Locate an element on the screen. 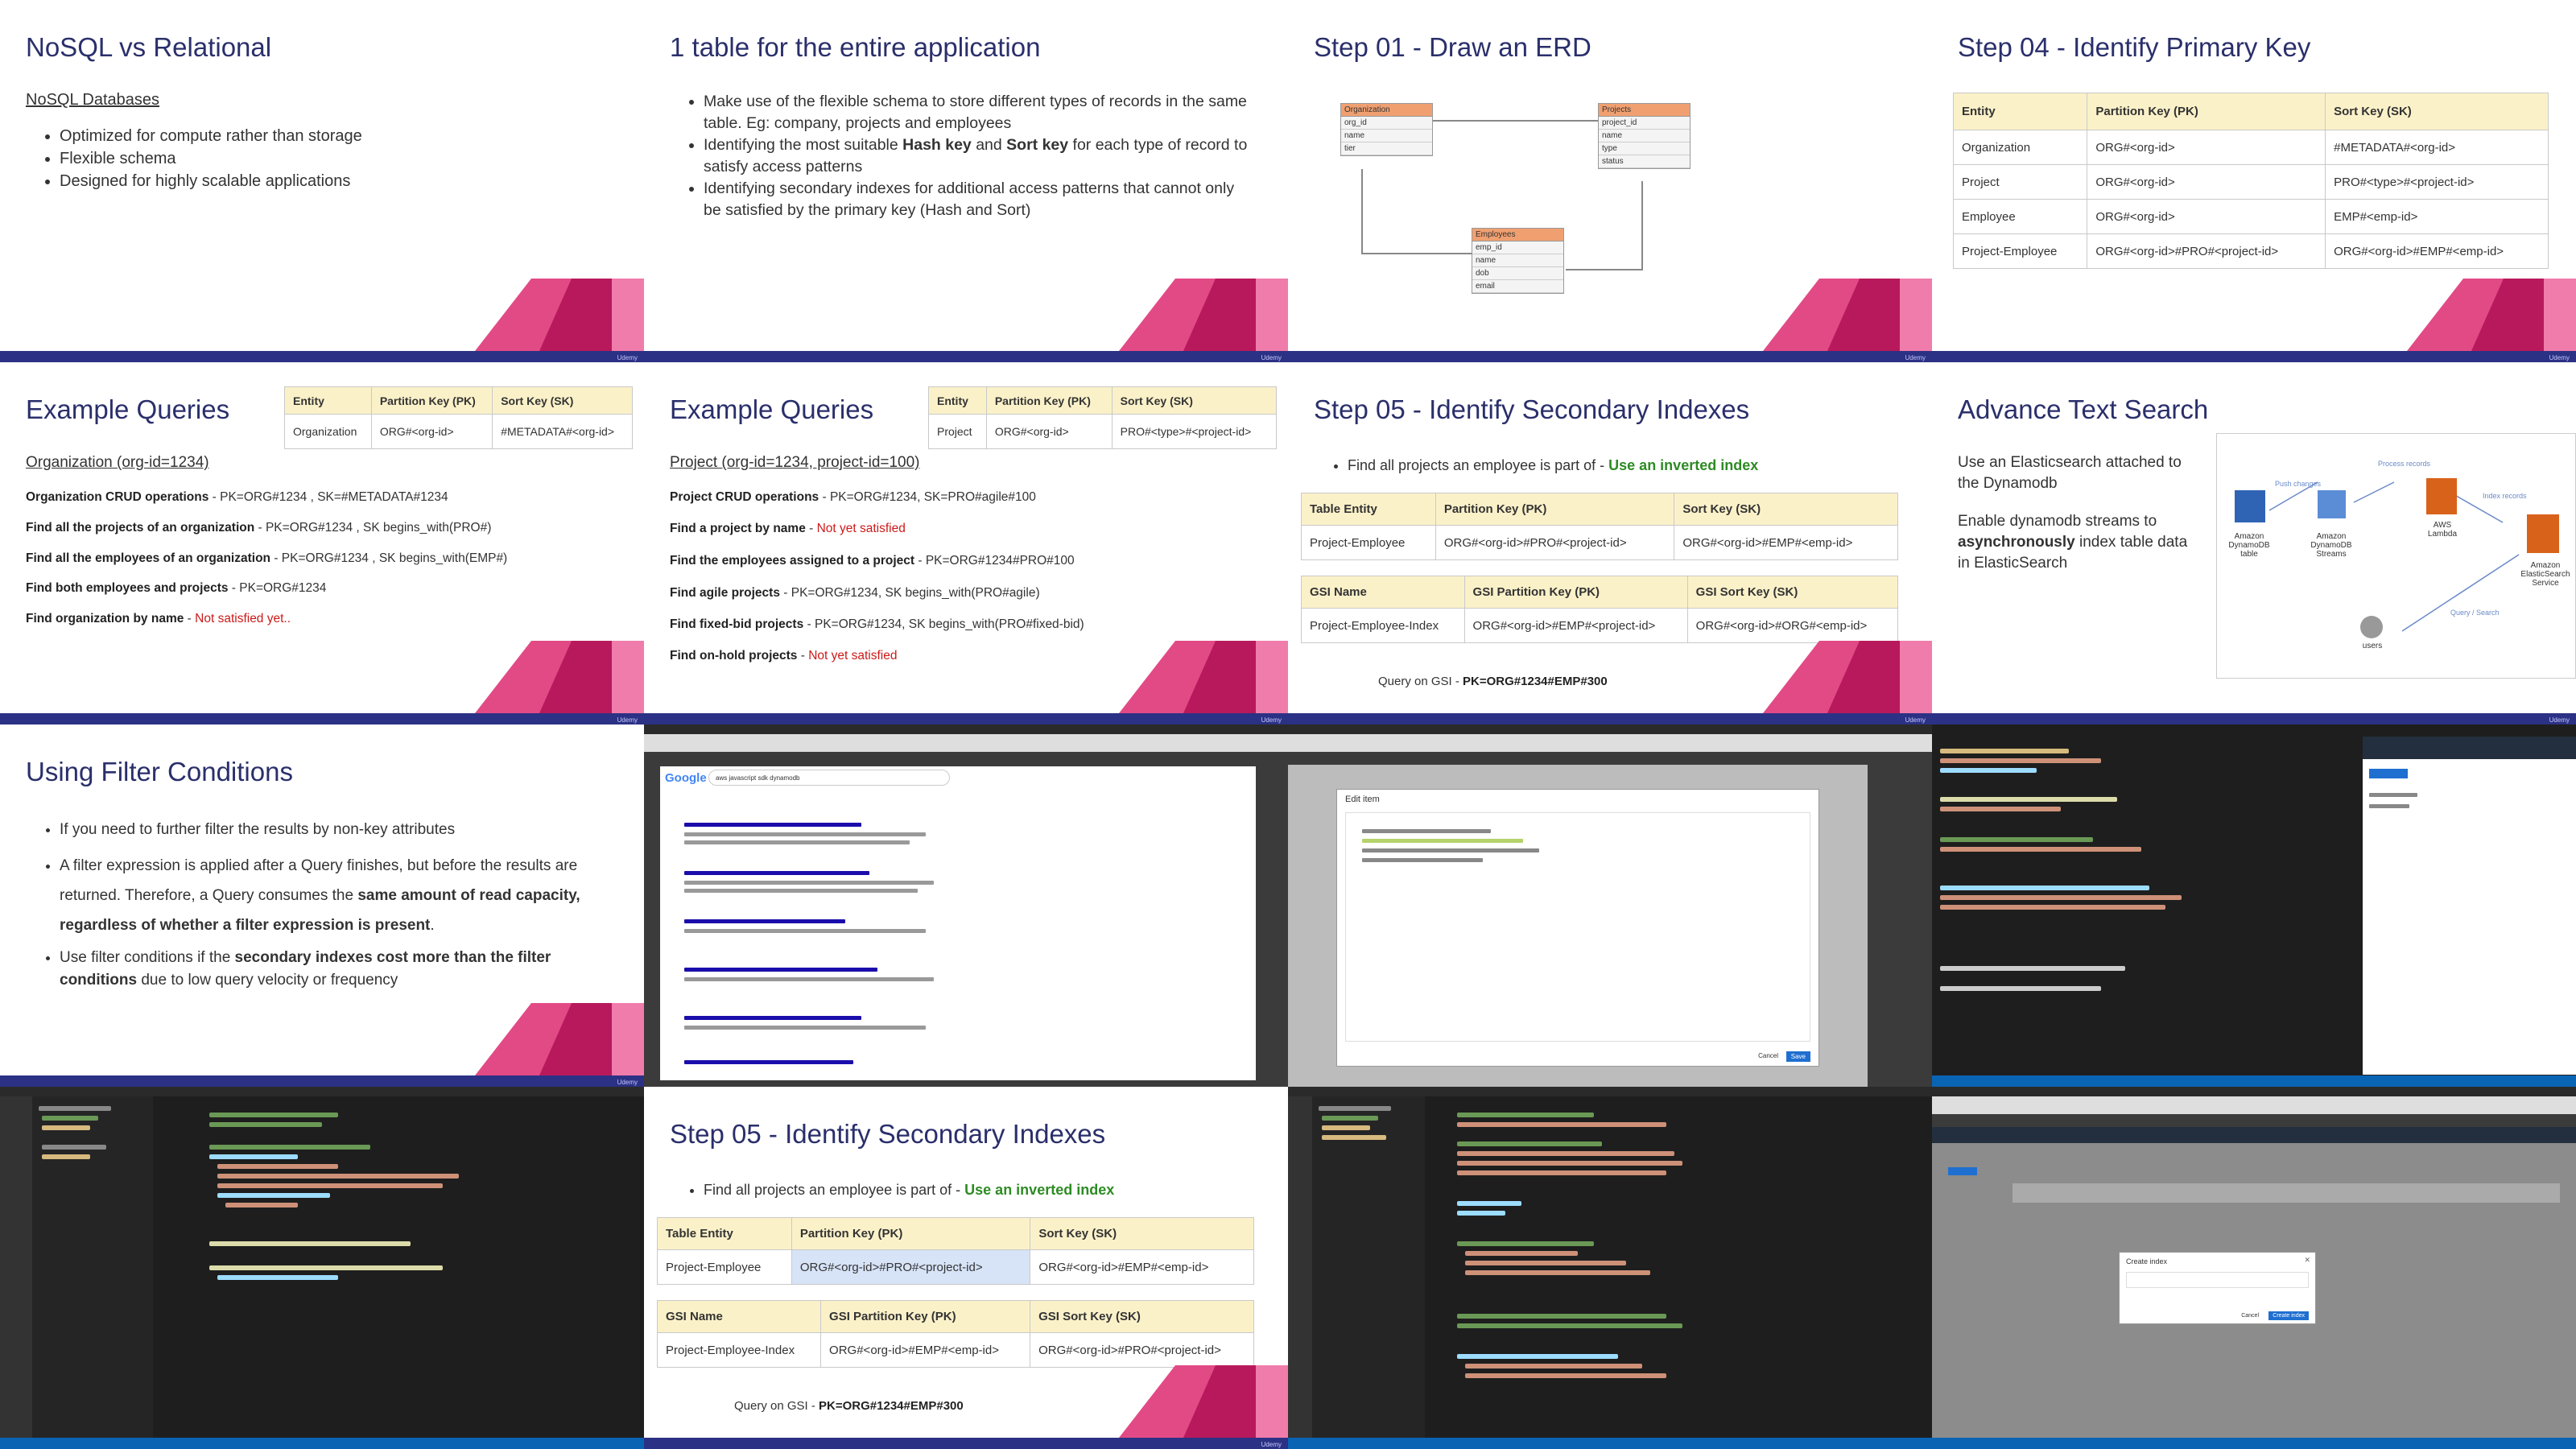  svg-text: Process records is located at coordinates (2404, 464).